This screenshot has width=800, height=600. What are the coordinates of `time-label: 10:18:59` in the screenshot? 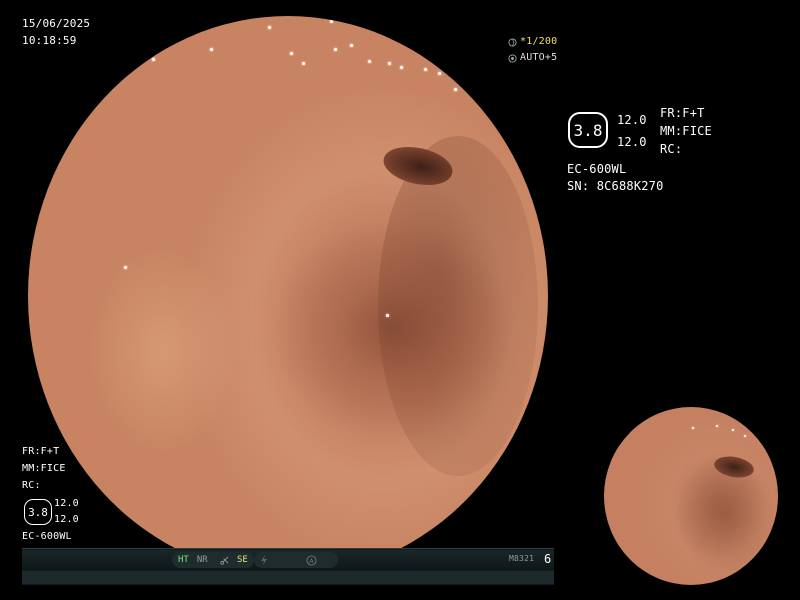 It's located at (49, 40).